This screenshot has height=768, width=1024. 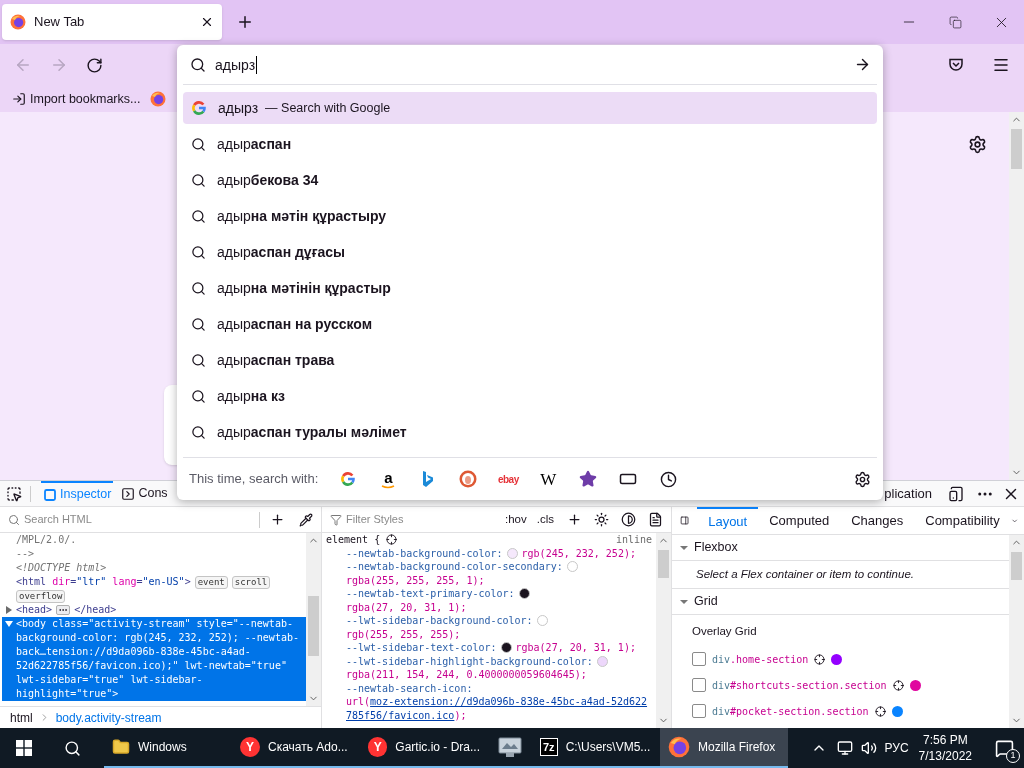 What do you see at coordinates (588, 479) in the screenshot?
I see `star-icon` at bounding box center [588, 479].